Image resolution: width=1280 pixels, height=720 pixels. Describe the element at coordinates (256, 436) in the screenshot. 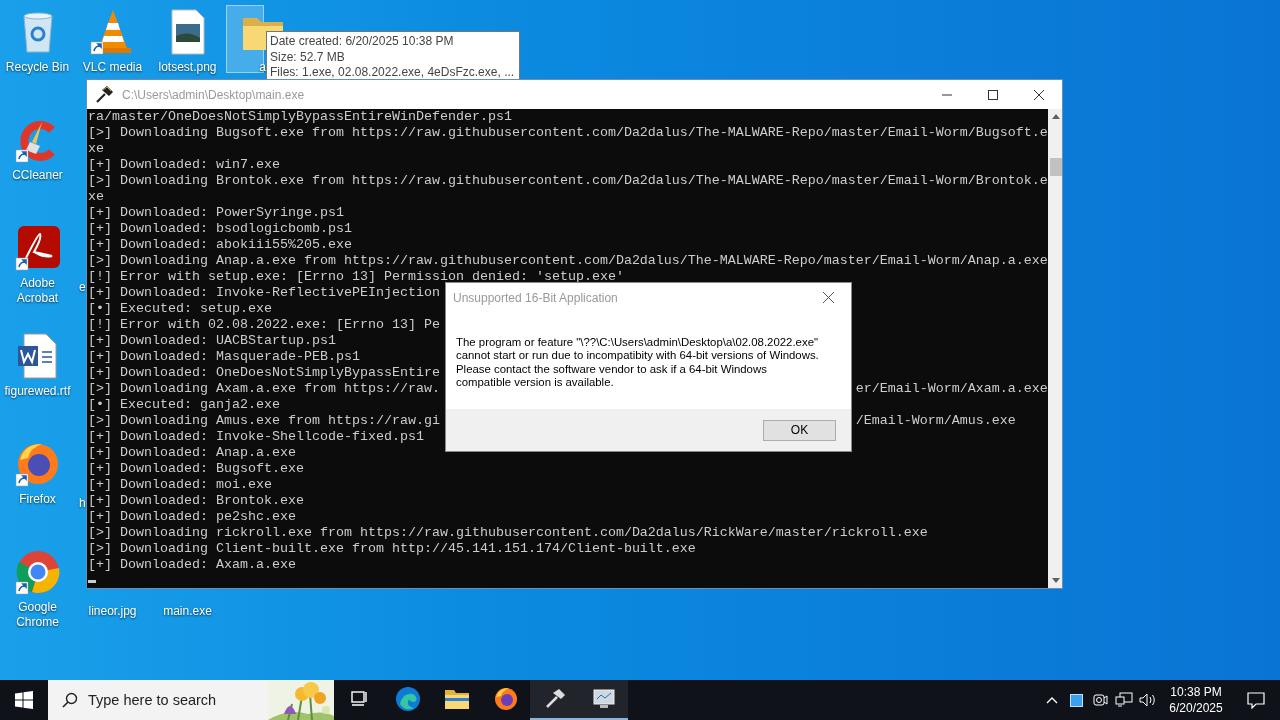

I see `console-line: [+] Downloaded: Invoke-Shellcode-fixed.ps1` at that location.